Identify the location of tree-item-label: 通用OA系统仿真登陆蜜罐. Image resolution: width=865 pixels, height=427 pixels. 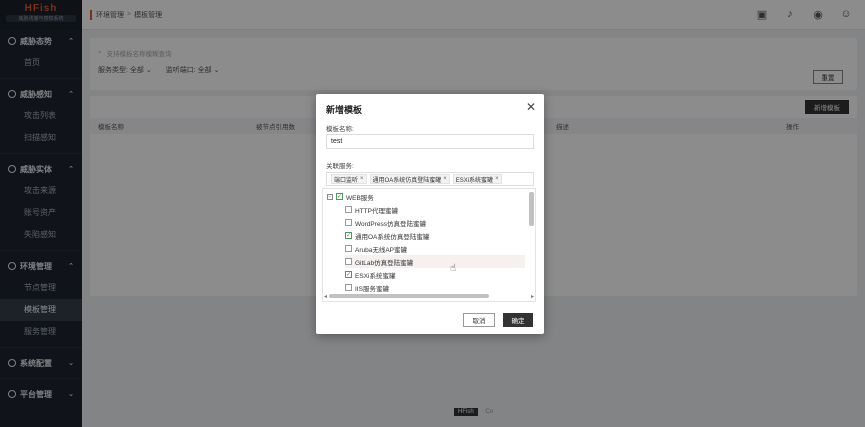
(392, 237).